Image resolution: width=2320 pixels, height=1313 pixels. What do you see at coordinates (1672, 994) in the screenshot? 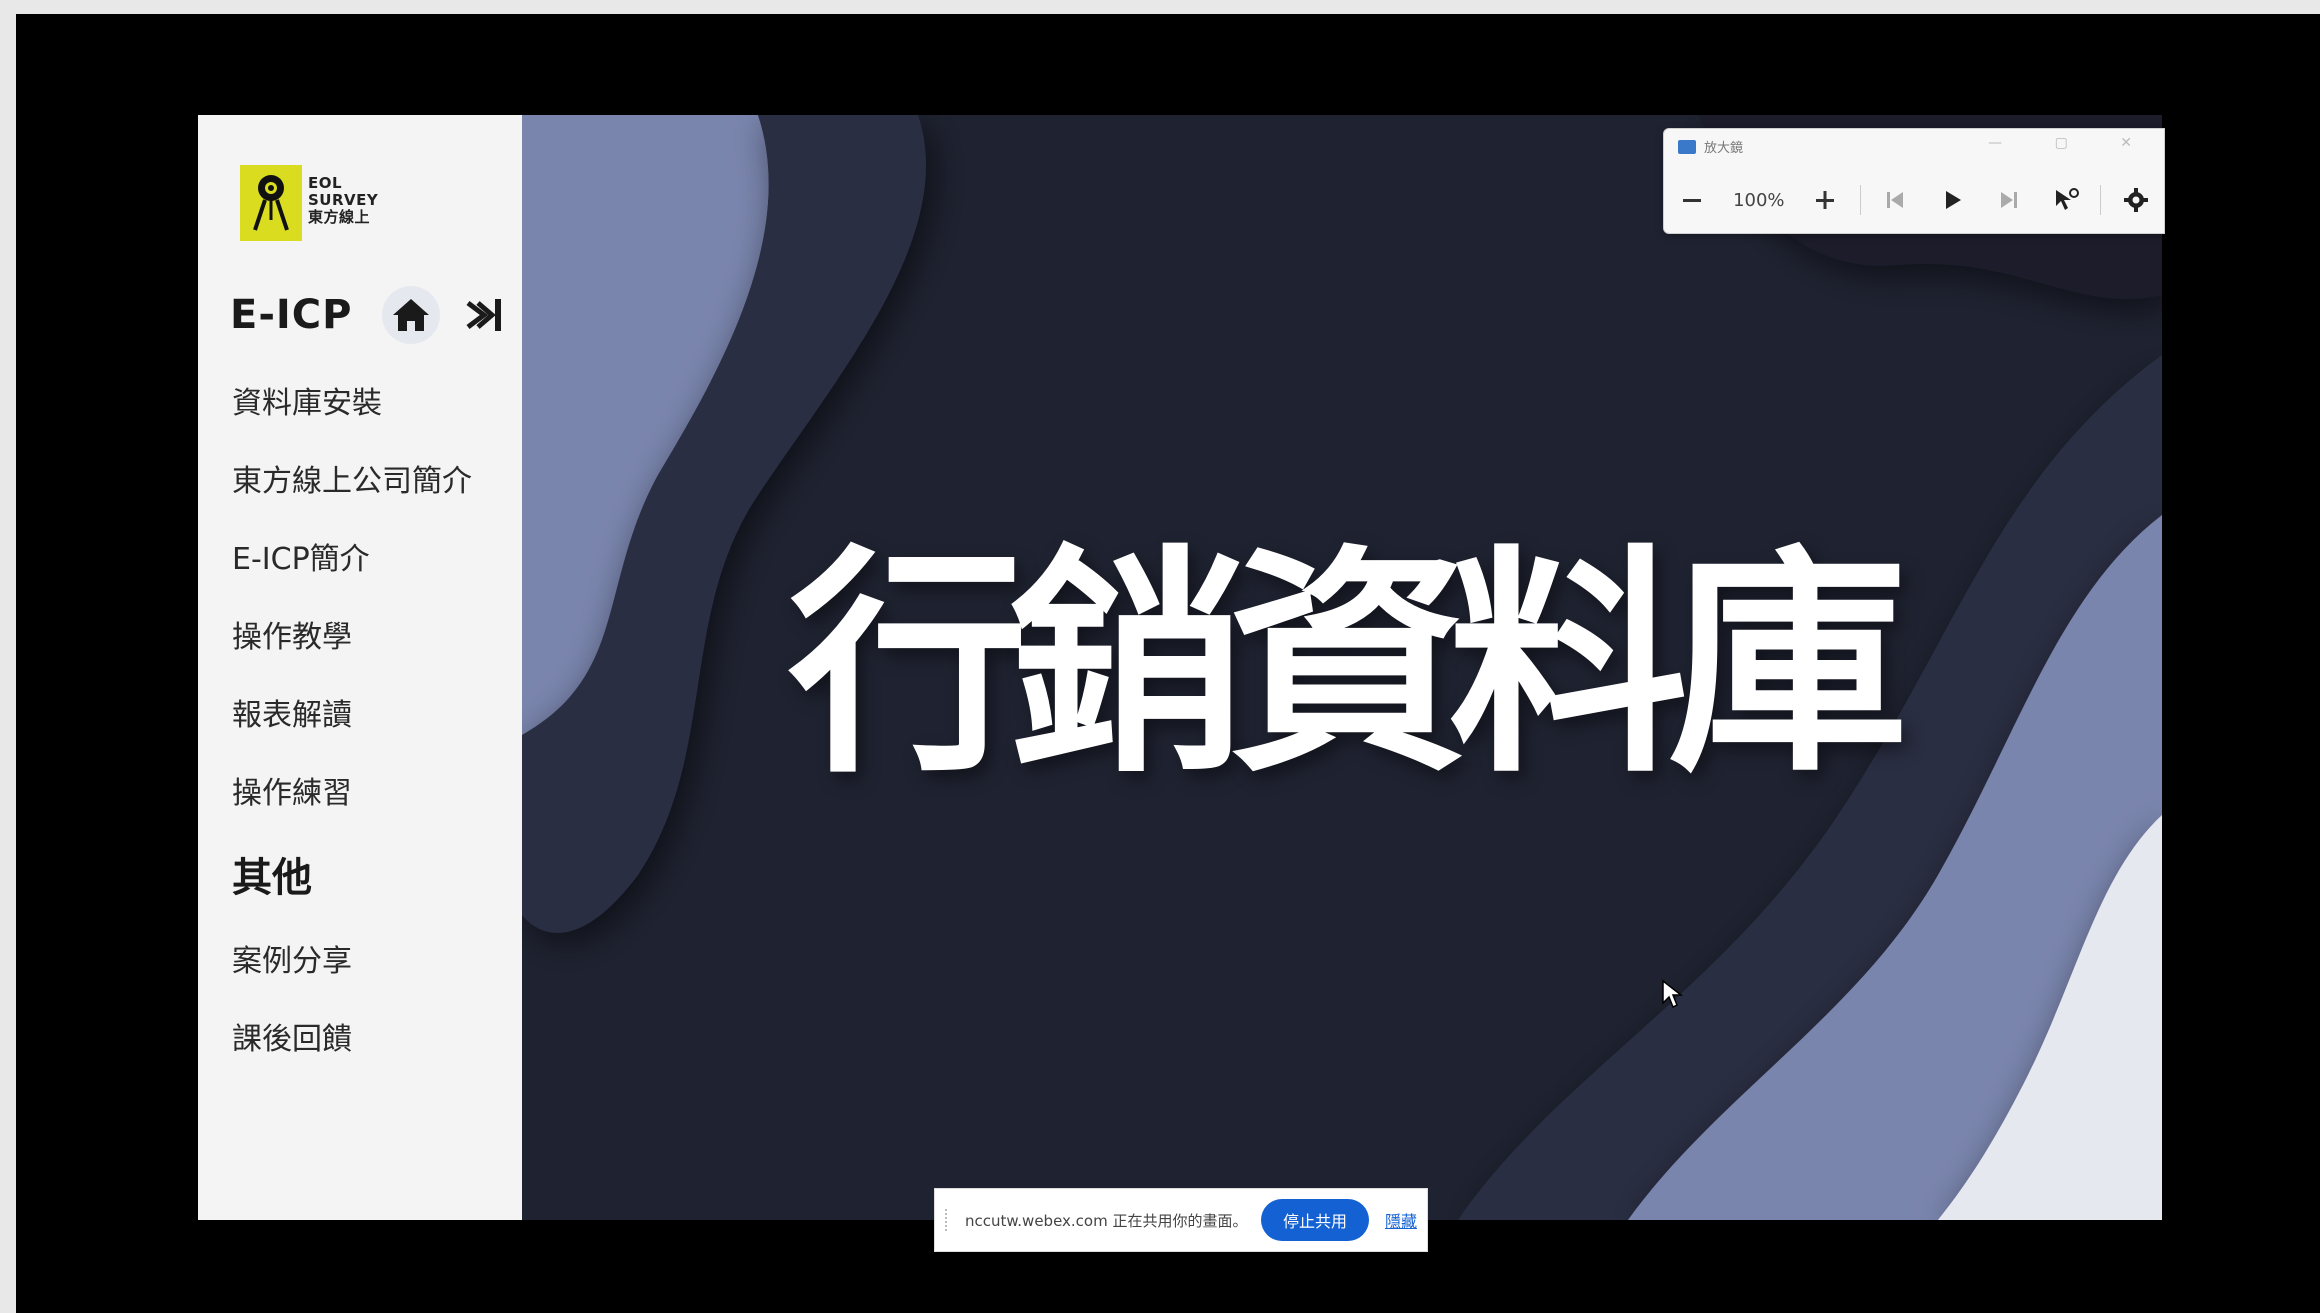
I see `mouse-cursor-icon` at bounding box center [1672, 994].